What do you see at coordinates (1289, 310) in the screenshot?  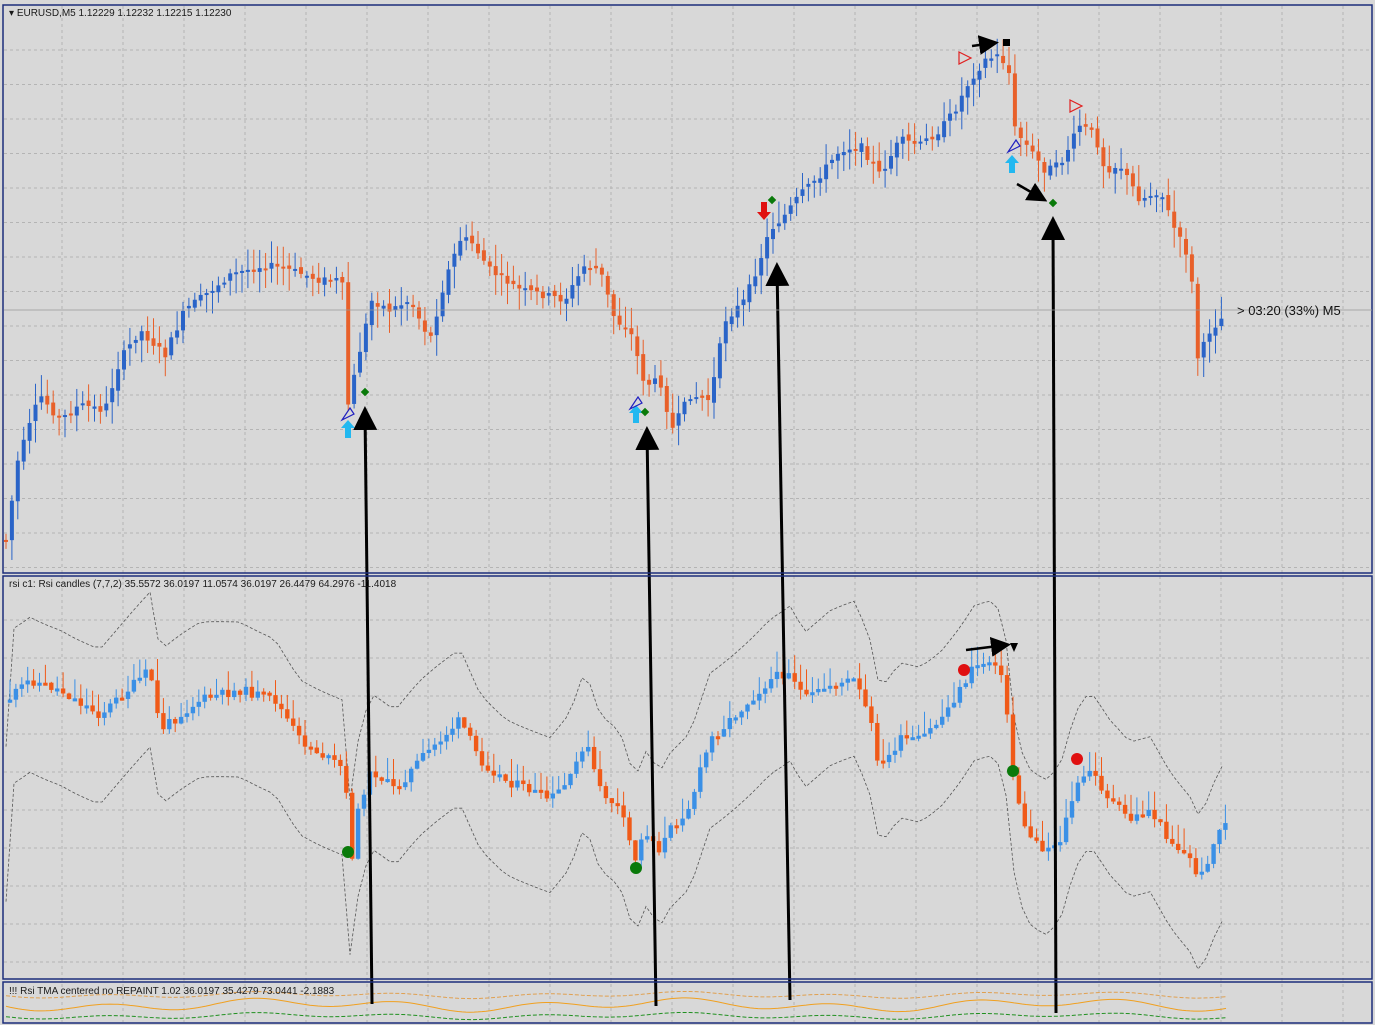 I see `price-countdown-label: > 03:20 (33%) M5` at bounding box center [1289, 310].